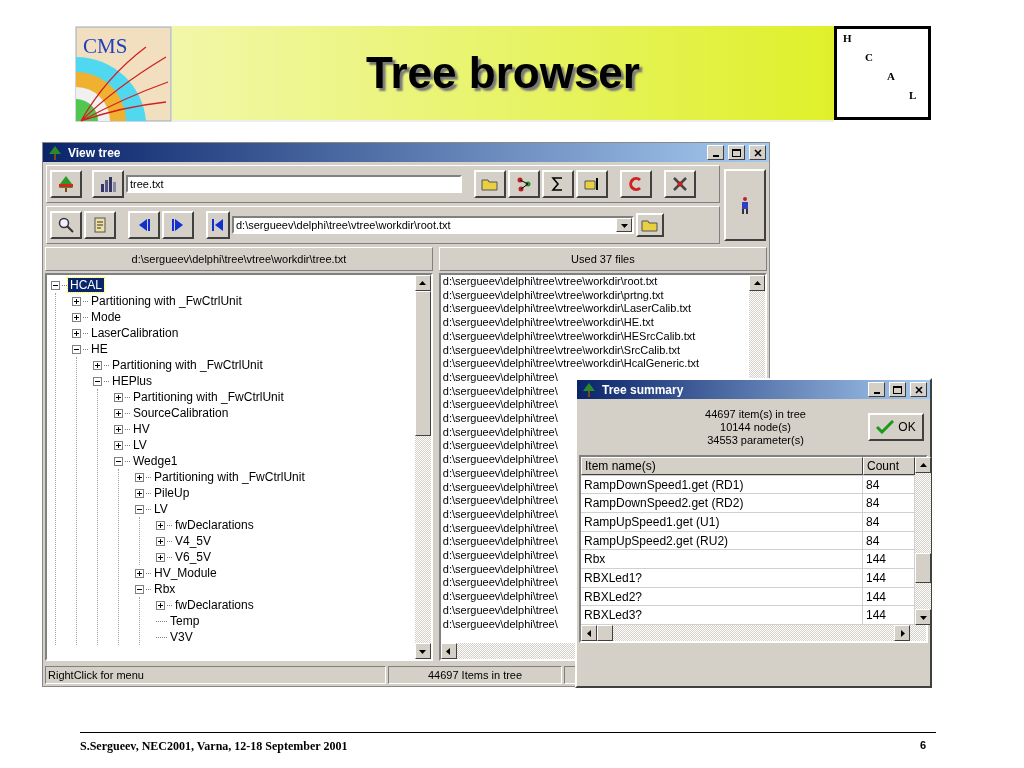  Describe the element at coordinates (745, 204) in the screenshot. I see `figure-button` at that location.